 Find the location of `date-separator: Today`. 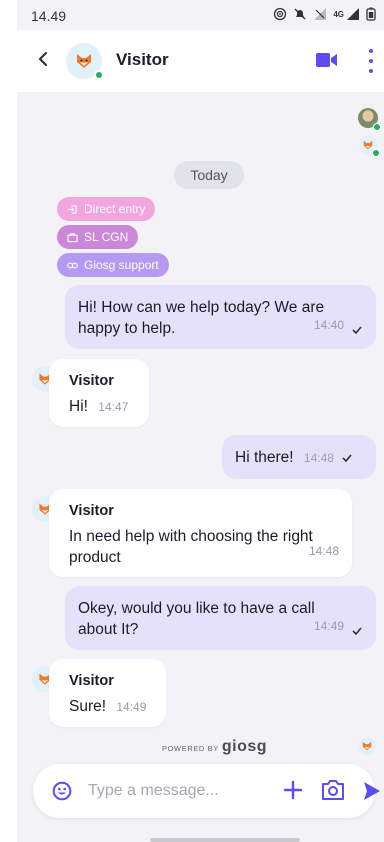

date-separator: Today is located at coordinates (209, 175).